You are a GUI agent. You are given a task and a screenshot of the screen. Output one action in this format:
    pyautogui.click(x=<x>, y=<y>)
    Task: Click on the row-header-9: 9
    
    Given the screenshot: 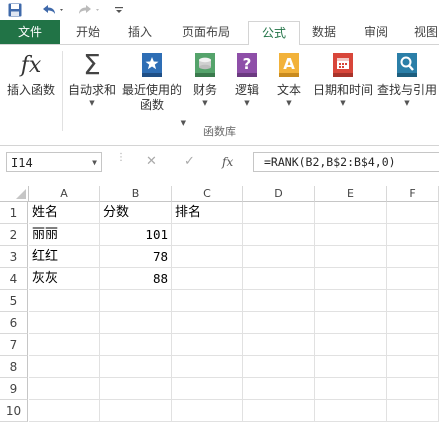 What is the action you would take?
    pyautogui.click(x=14, y=389)
    